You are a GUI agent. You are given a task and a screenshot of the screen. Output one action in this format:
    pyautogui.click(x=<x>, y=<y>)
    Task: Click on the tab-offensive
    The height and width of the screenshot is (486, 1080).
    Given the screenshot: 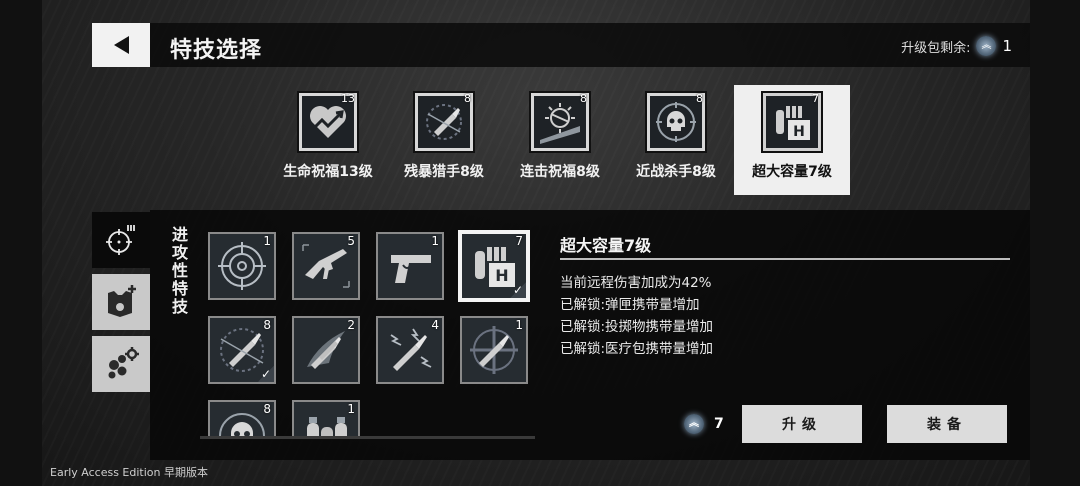 What is the action you would take?
    pyautogui.click(x=121, y=240)
    